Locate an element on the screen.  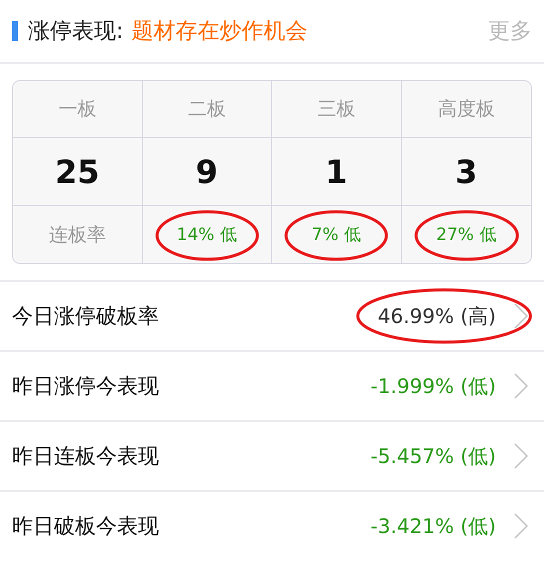
list-row: 昨日连板今表现 -5.457% (低) is located at coordinates (272, 455).